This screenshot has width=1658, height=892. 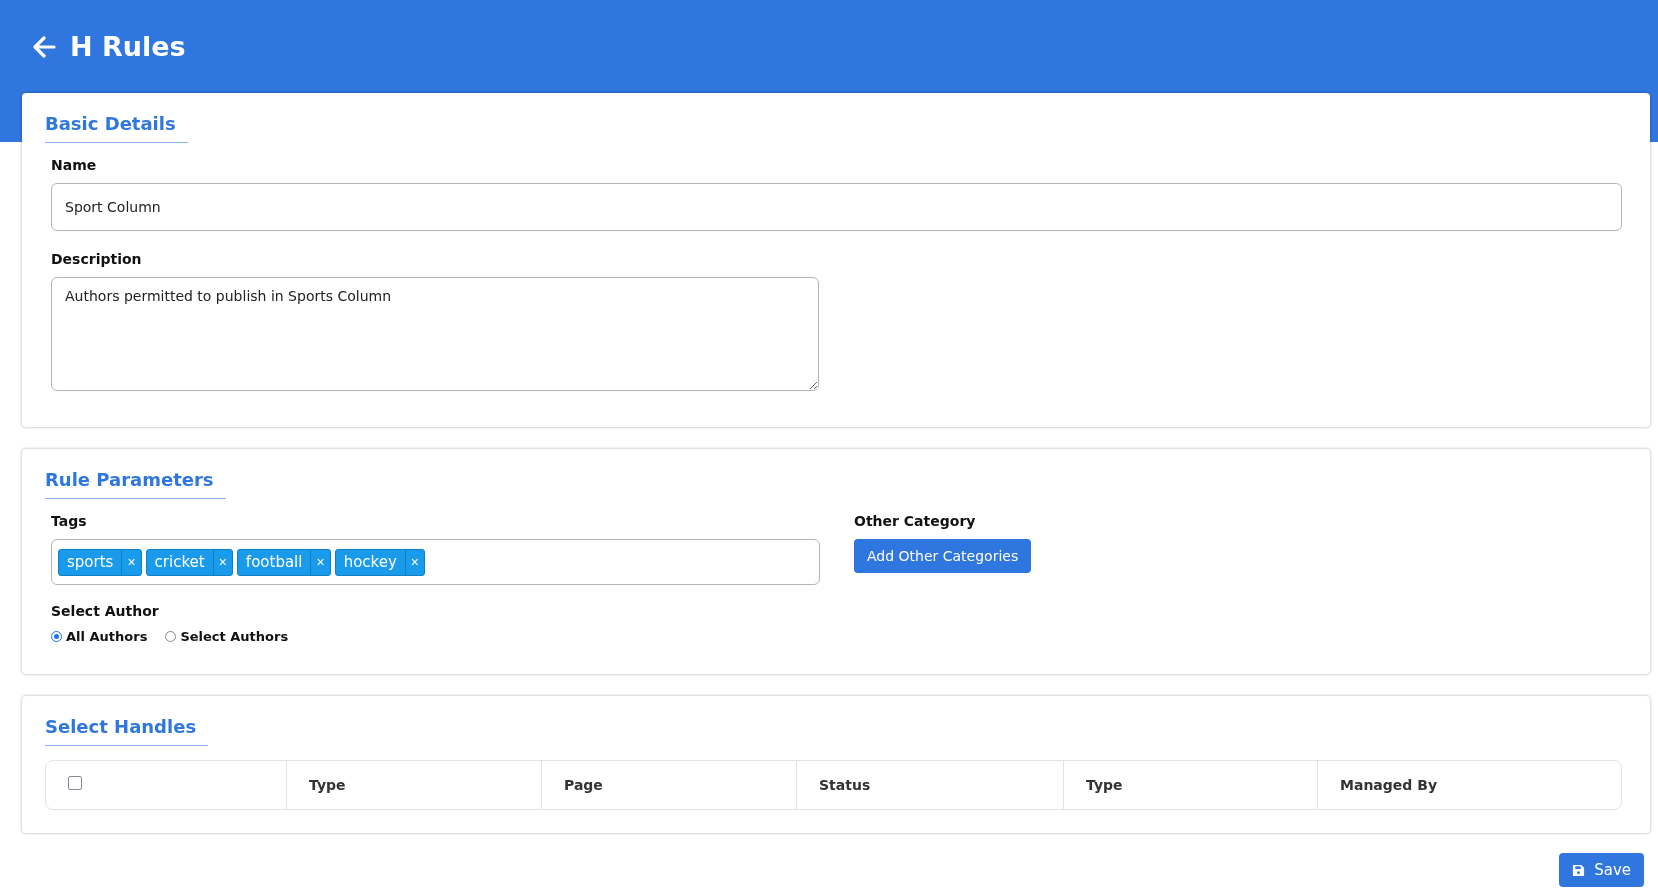 What do you see at coordinates (75, 783) in the screenshot?
I see `select-all-checkbox` at bounding box center [75, 783].